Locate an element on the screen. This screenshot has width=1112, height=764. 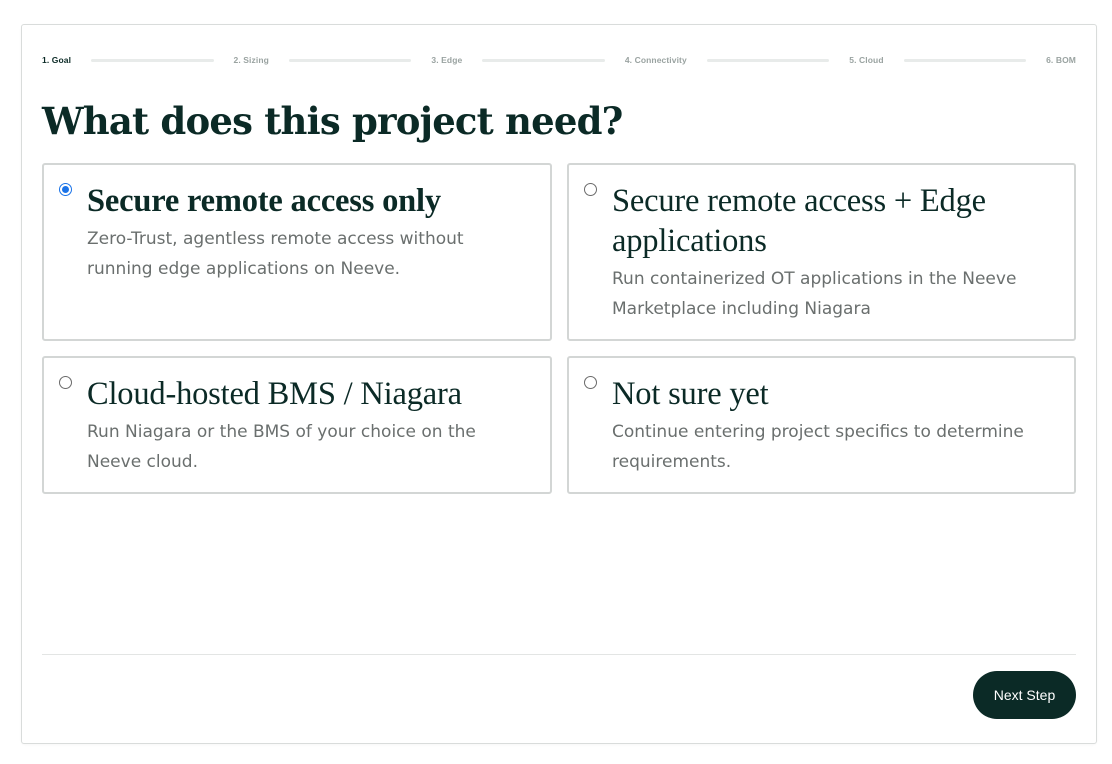
option-title: Not sure yet is located at coordinates (690, 394).